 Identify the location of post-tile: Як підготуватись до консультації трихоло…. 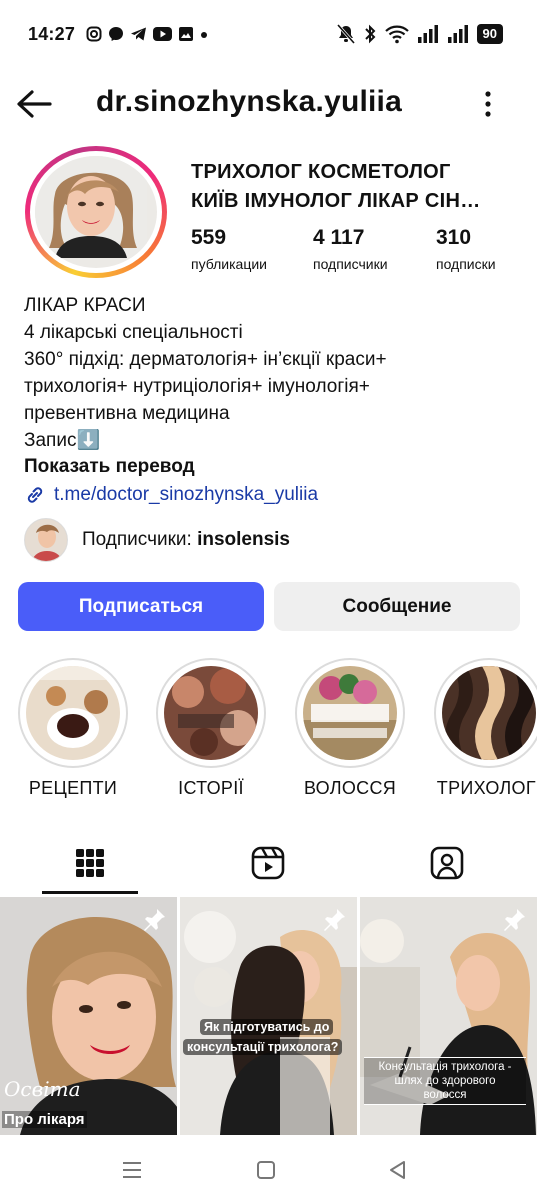
(268, 1016).